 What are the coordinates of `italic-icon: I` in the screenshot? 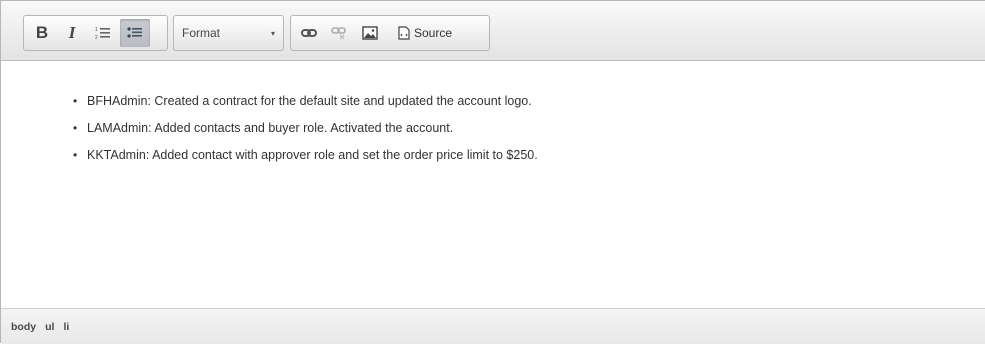 It's located at (72, 32).